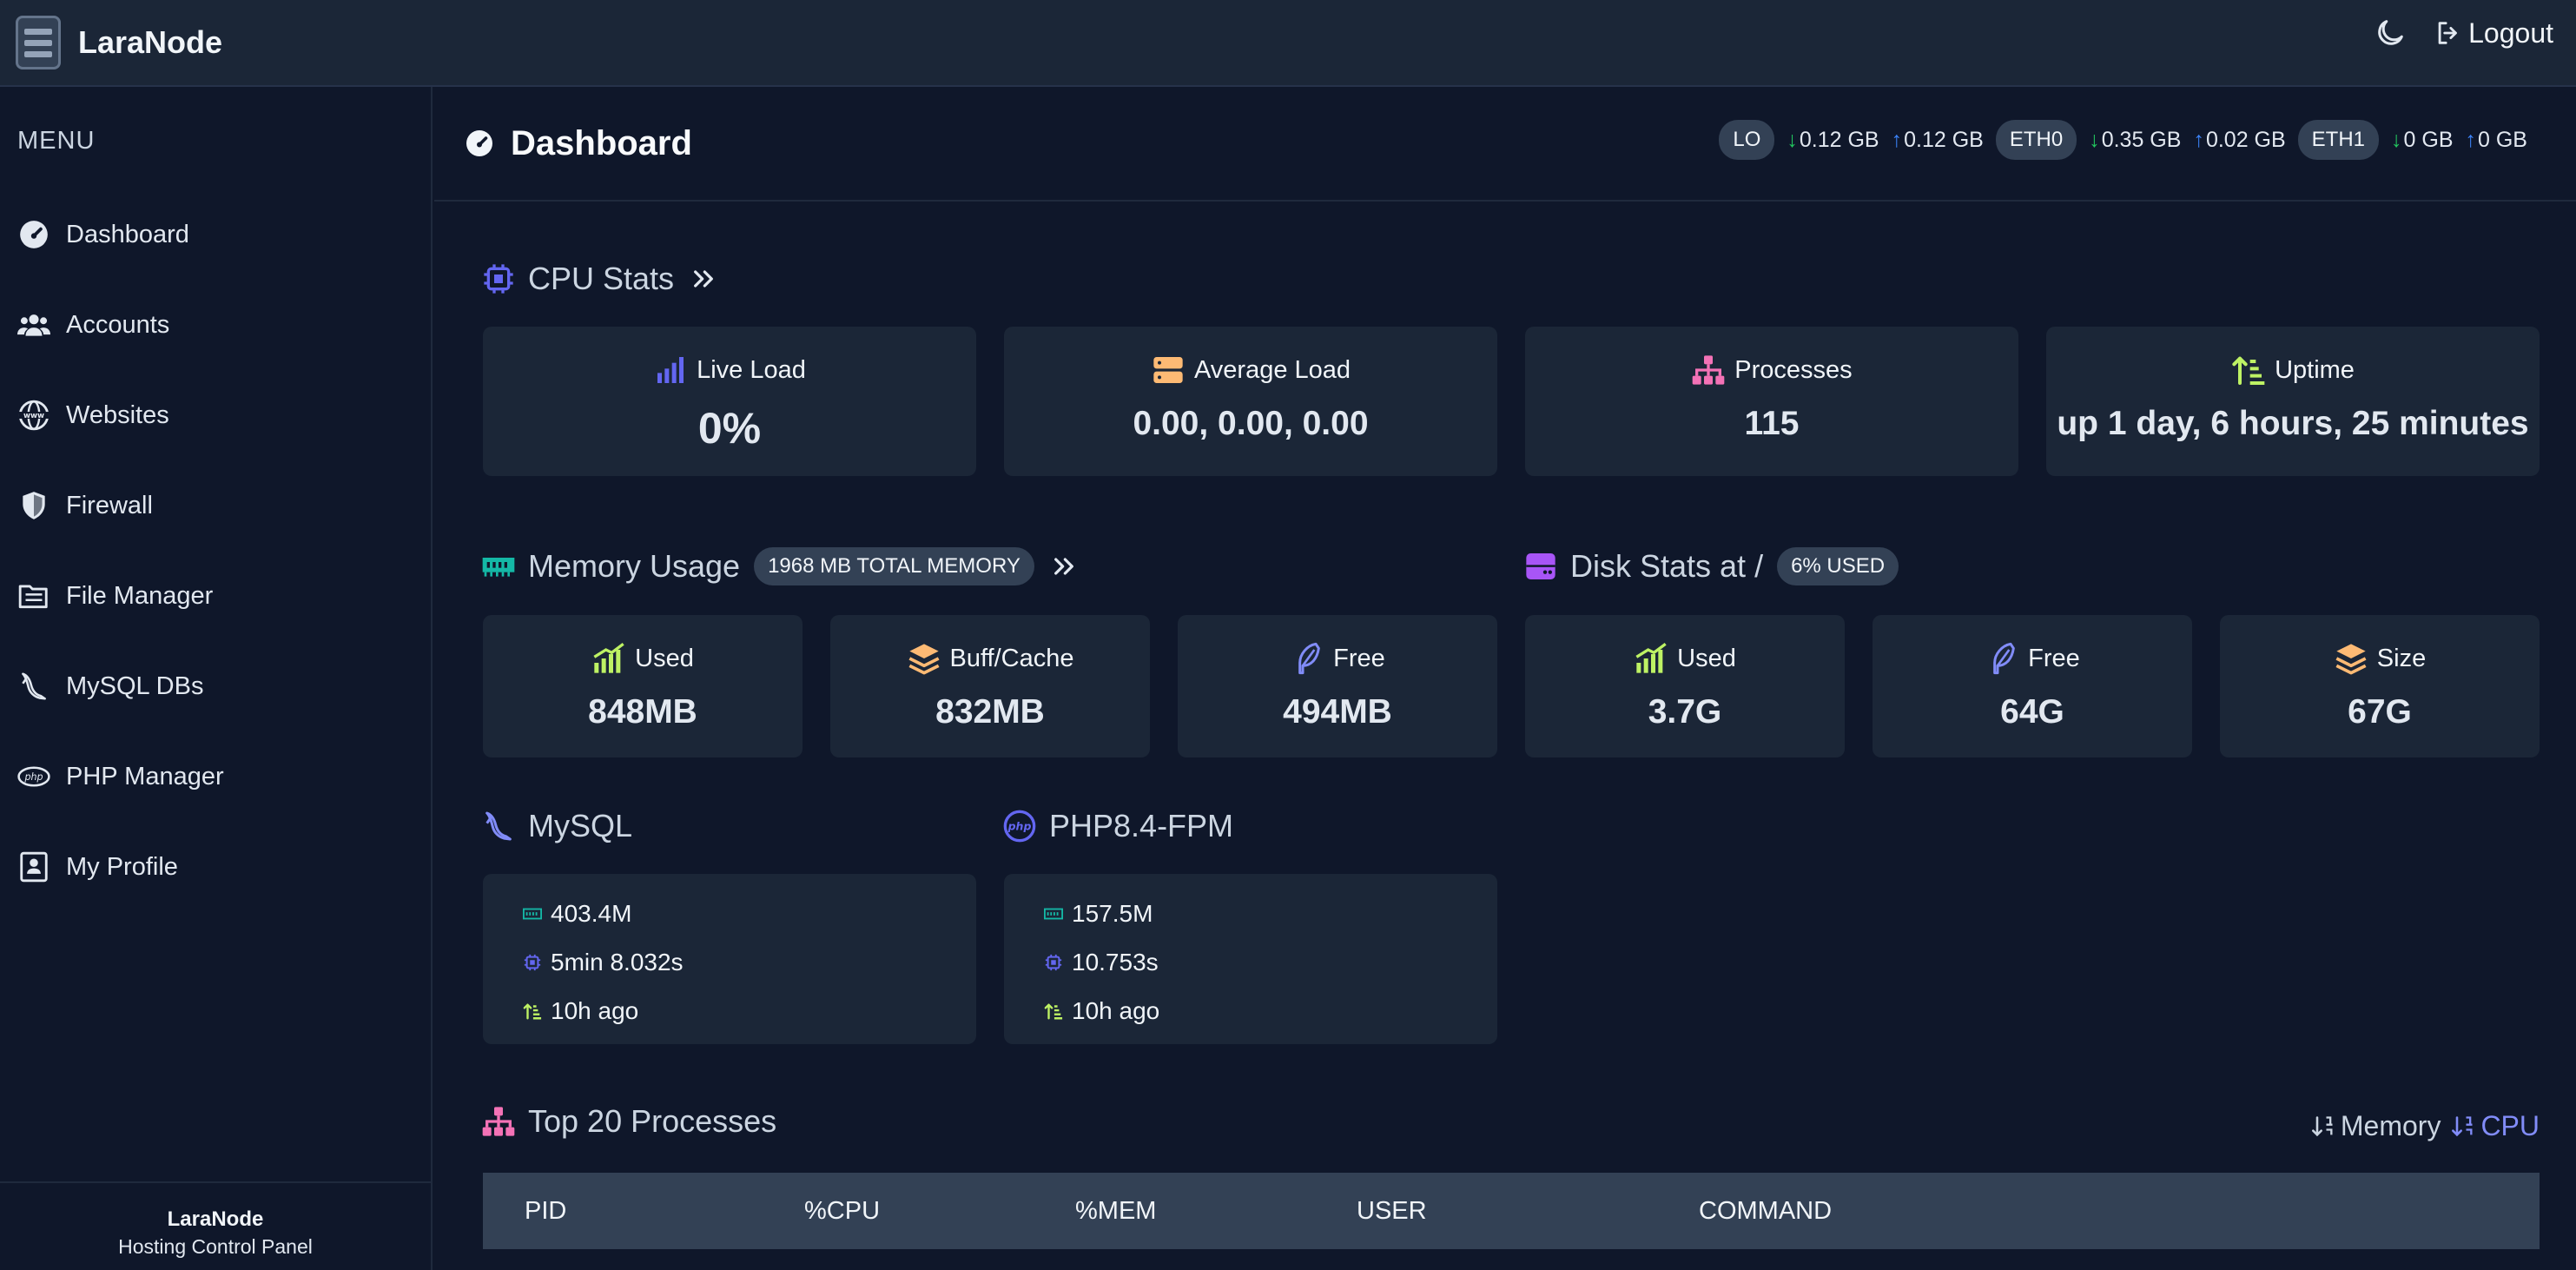 The height and width of the screenshot is (1270, 2576). What do you see at coordinates (1250, 401) in the screenshot?
I see `average-load-card: Average Load 0.00, 0.00, 0.00` at bounding box center [1250, 401].